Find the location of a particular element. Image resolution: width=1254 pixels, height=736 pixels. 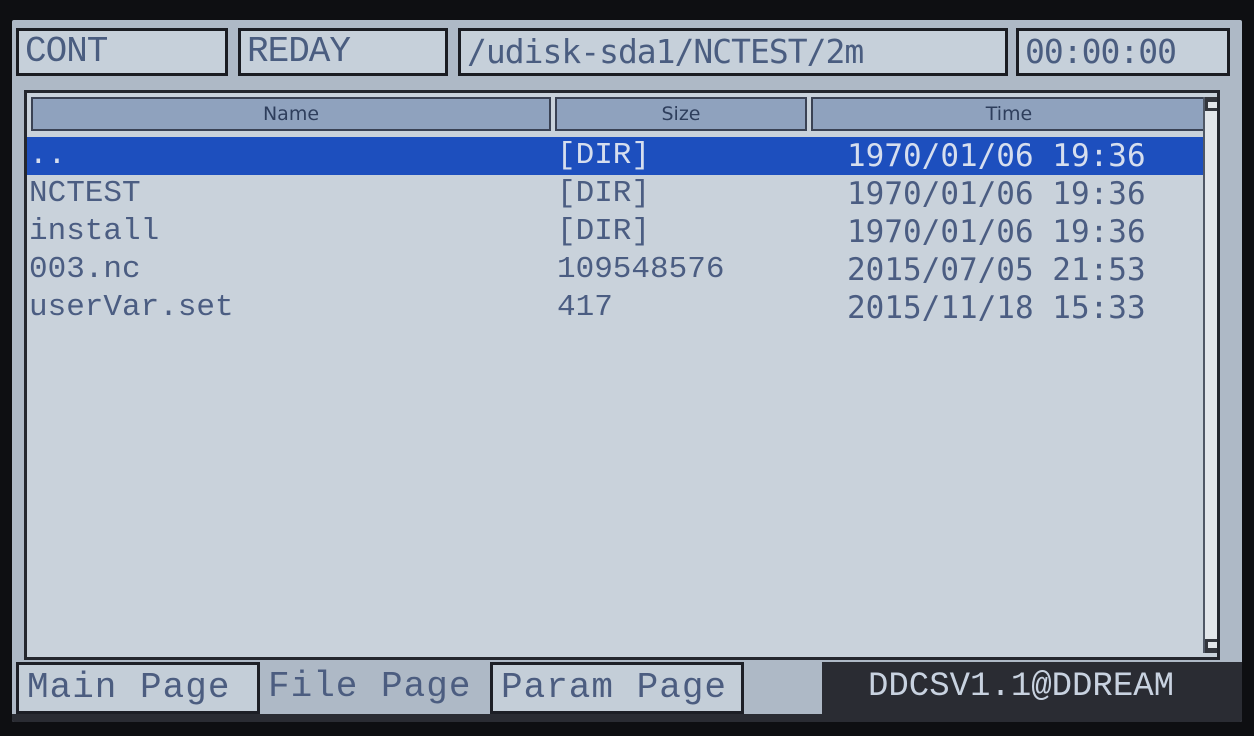

file-time: 2015/11/18 15:33 is located at coordinates (996, 308).